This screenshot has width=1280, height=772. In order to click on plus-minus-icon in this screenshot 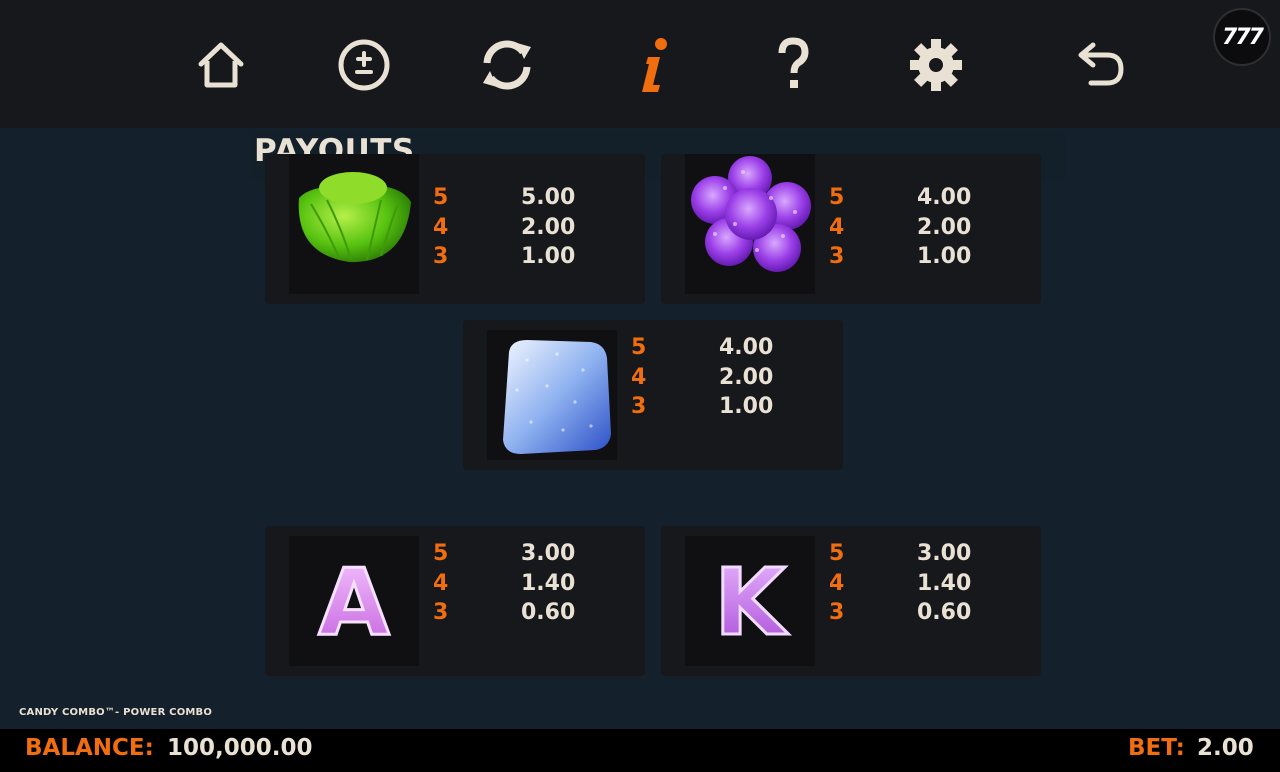, I will do `click(364, 65)`.